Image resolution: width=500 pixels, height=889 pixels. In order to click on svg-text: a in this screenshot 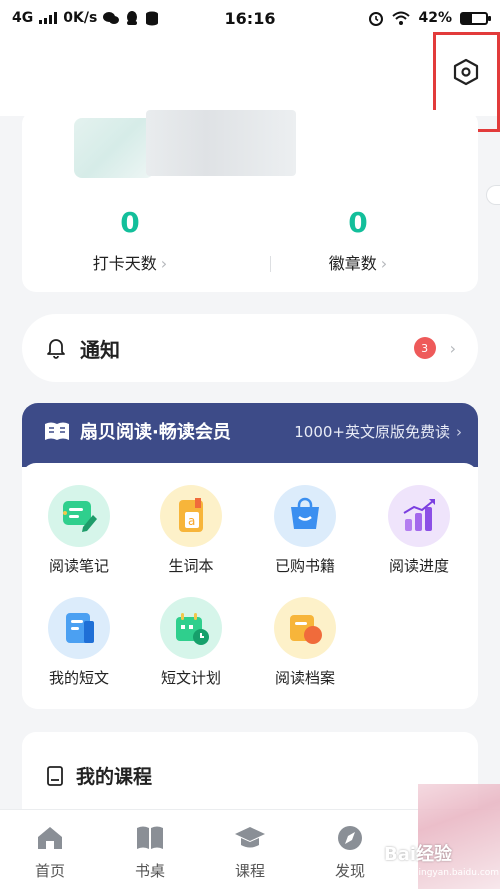, I will do `click(191, 521)`.